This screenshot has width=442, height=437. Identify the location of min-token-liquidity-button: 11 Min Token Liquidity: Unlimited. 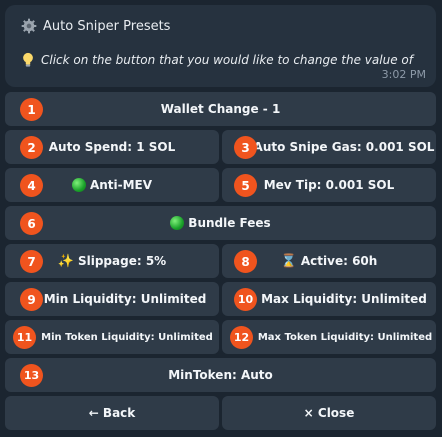
(112, 337).